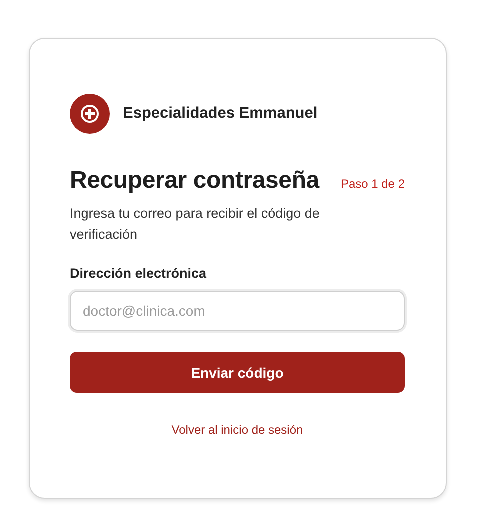  What do you see at coordinates (195, 224) in the screenshot?
I see `description: Ingresa tu correo para recibir el código de verificación` at bounding box center [195, 224].